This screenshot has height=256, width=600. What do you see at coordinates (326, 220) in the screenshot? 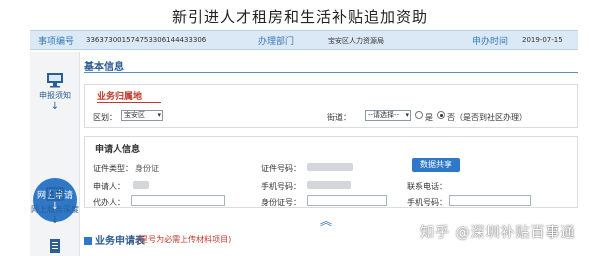
I see `chevron-up-icon: ︽` at bounding box center [326, 220].